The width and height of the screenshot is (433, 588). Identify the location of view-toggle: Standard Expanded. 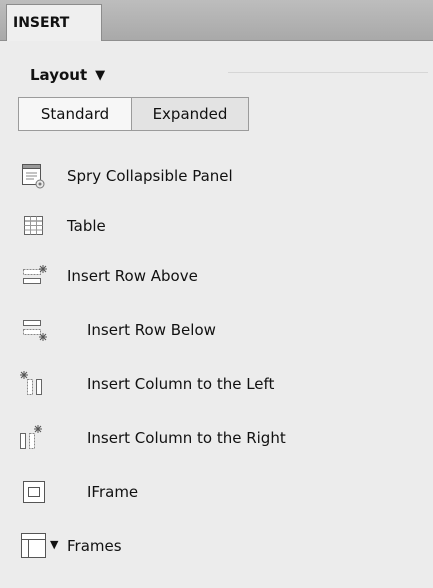
(133, 114).